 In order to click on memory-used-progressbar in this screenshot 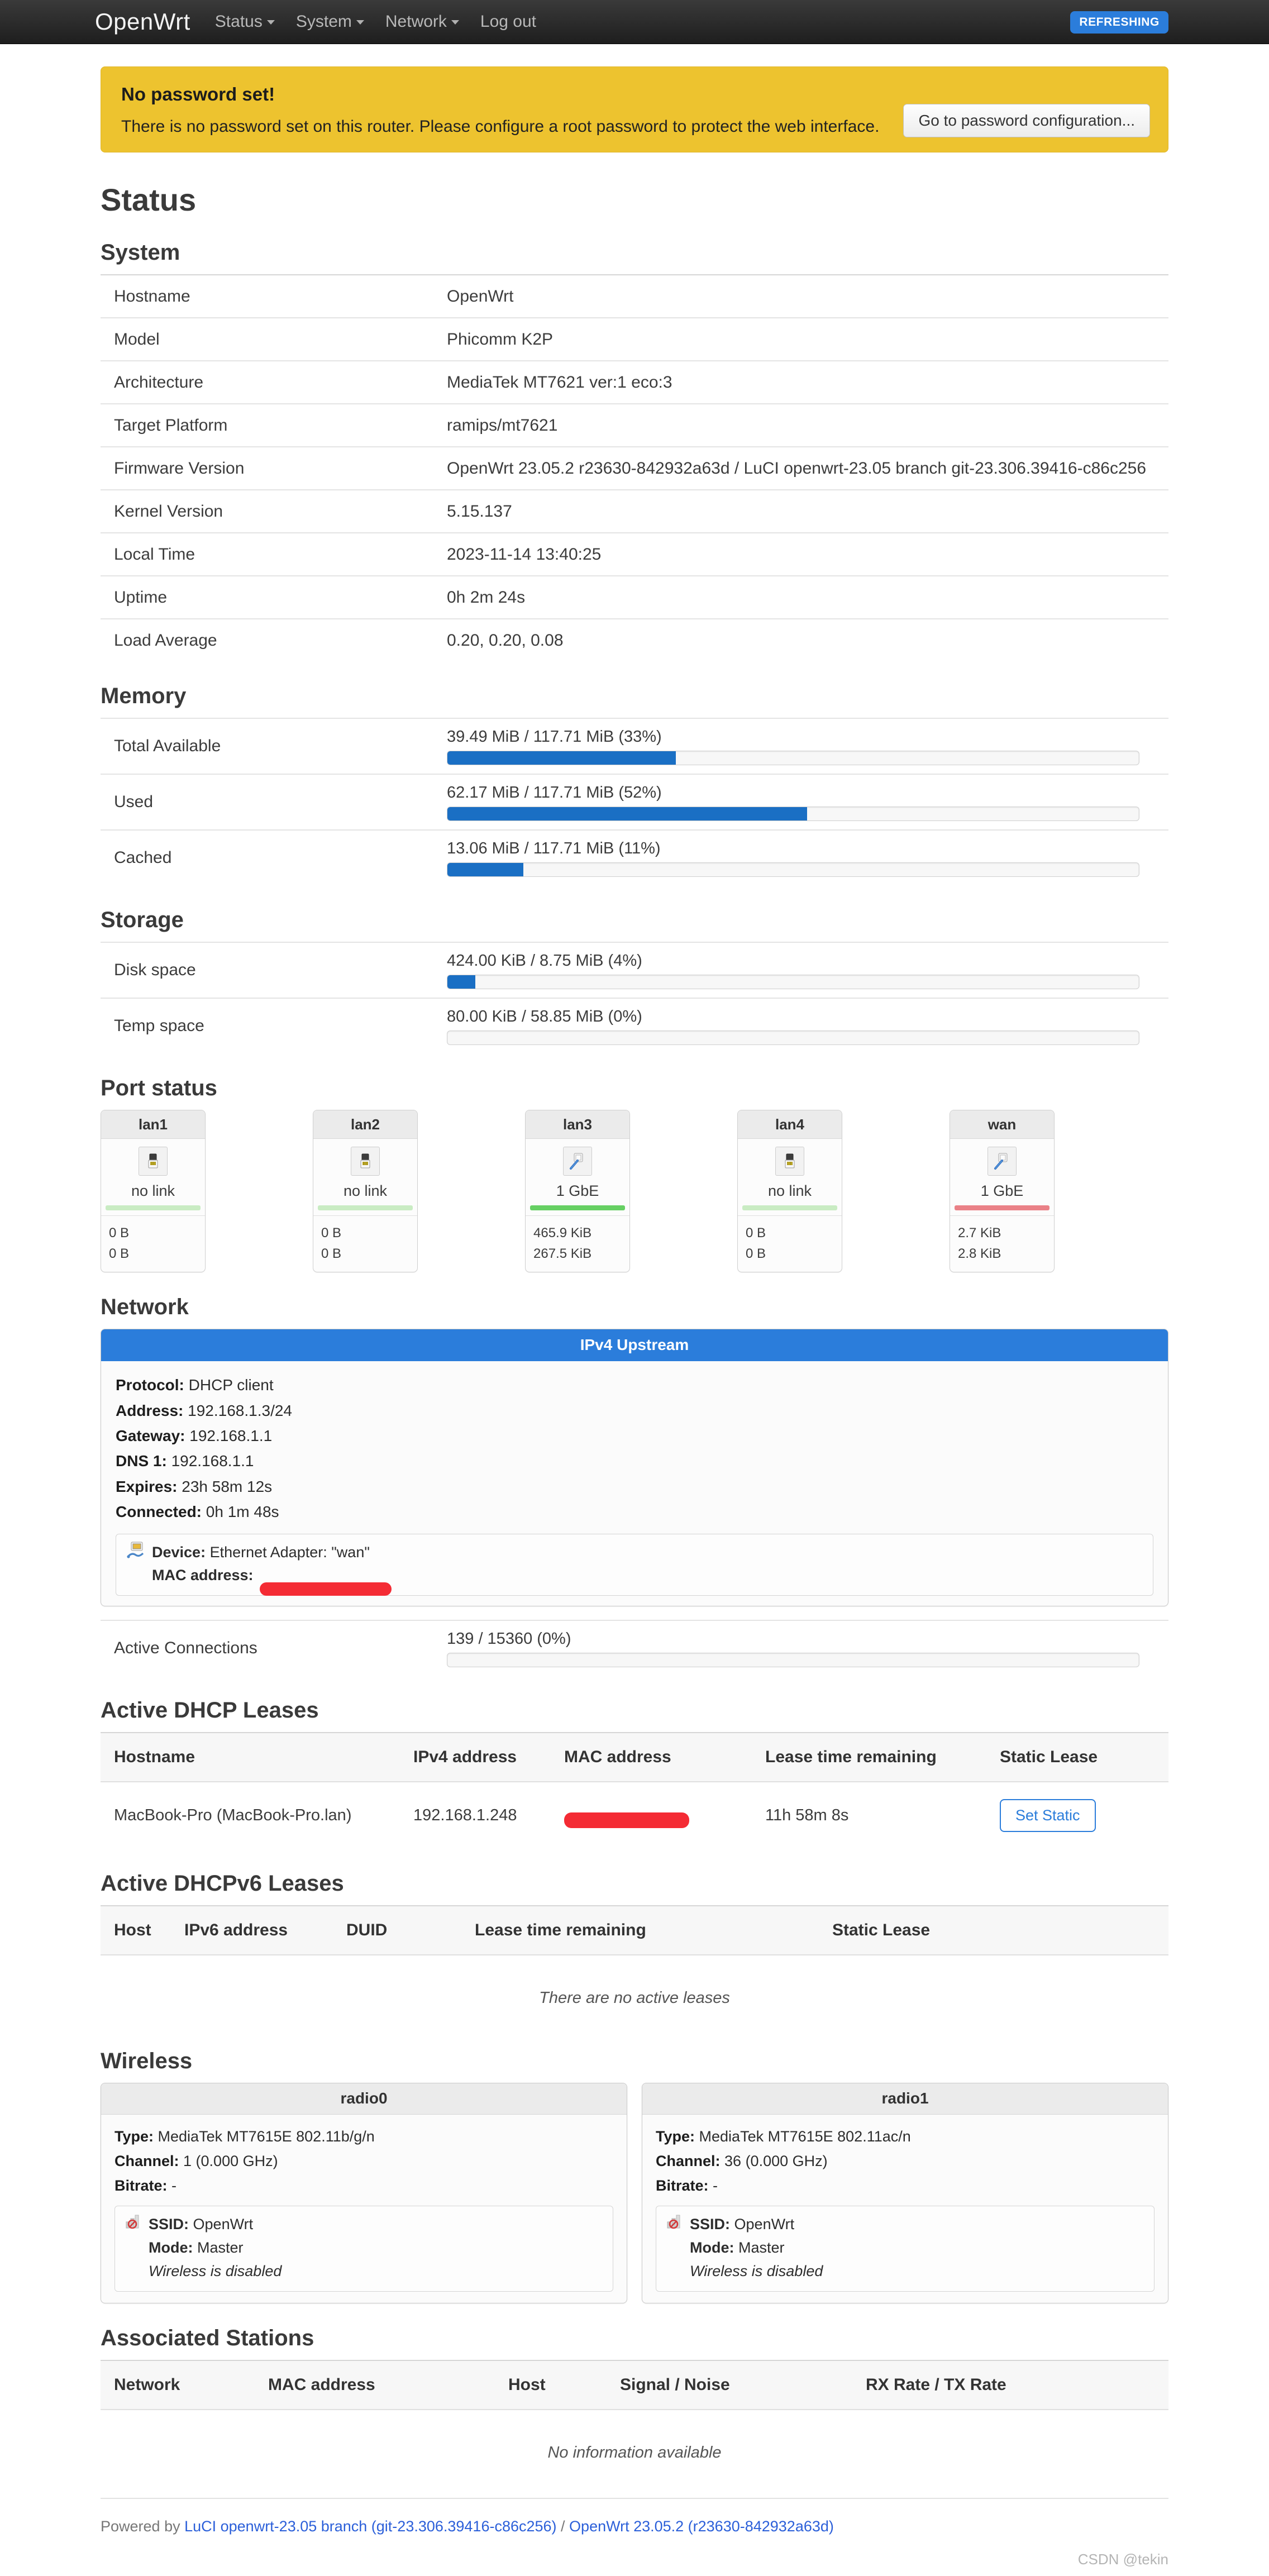, I will do `click(793, 814)`.